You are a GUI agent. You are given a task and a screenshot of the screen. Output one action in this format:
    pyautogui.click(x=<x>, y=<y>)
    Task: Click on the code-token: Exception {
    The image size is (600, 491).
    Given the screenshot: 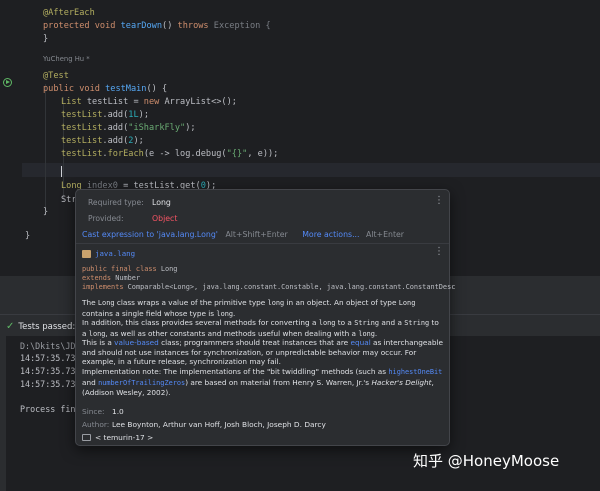 What is the action you would take?
    pyautogui.click(x=242, y=26)
    